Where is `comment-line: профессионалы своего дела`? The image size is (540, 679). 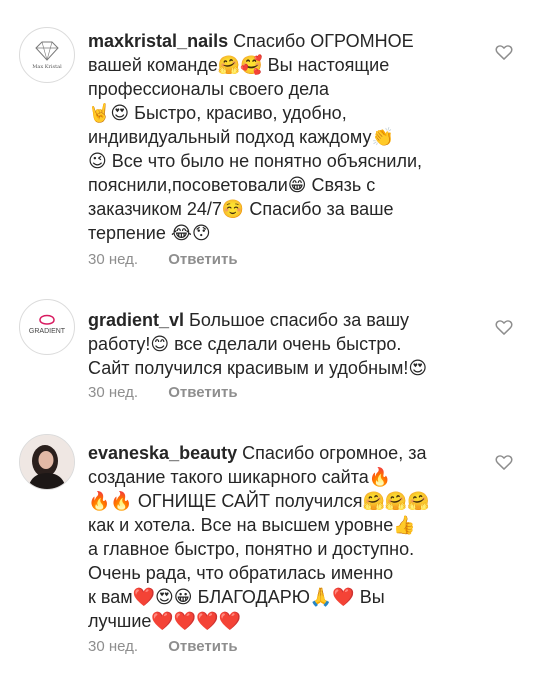 comment-line: профессионалы своего дела is located at coordinates (209, 89).